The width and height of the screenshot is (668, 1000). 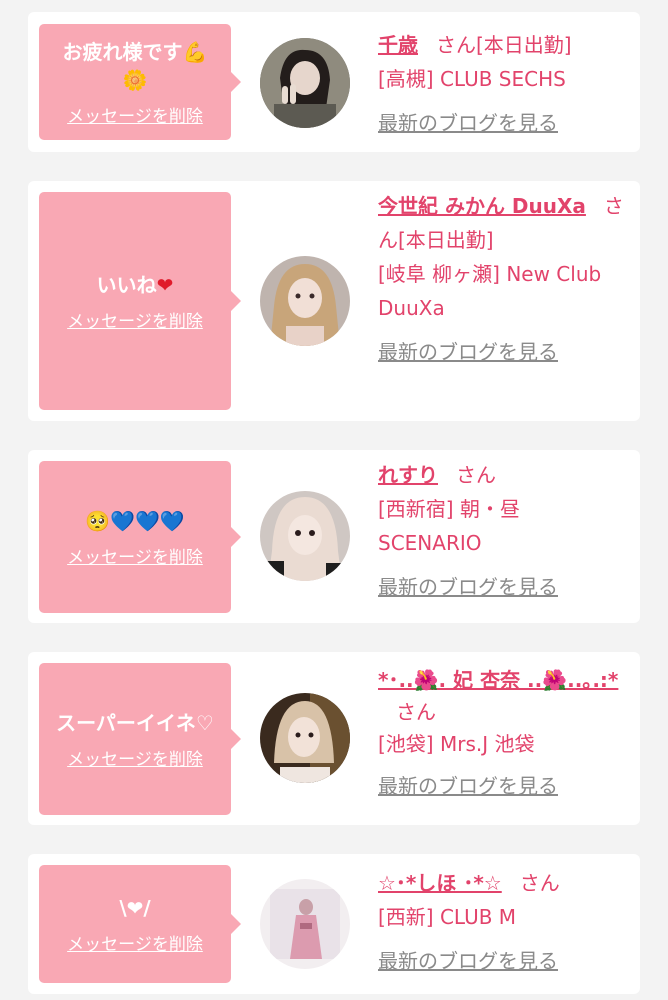 I want to click on woman-peace-sign-avatar-icon, so click(x=305, y=83).